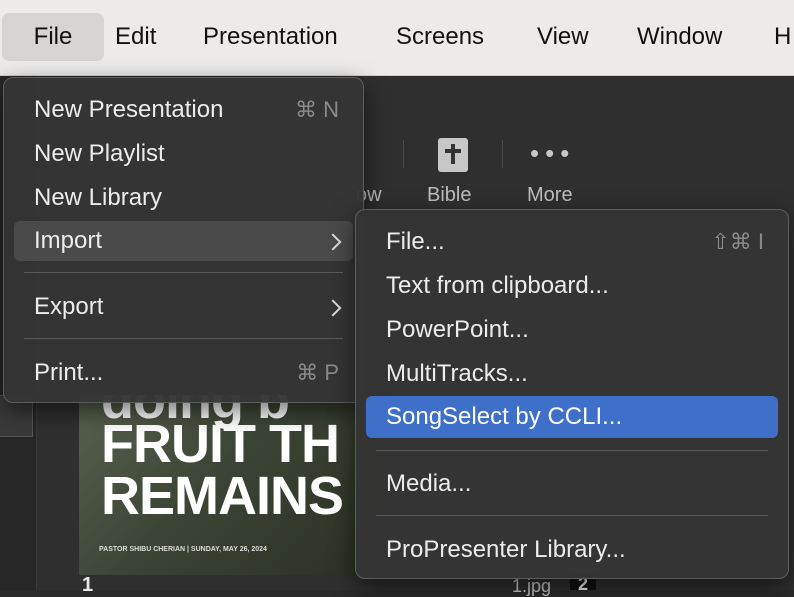 This screenshot has width=794, height=597. I want to click on more-icon: •••, so click(553, 153).